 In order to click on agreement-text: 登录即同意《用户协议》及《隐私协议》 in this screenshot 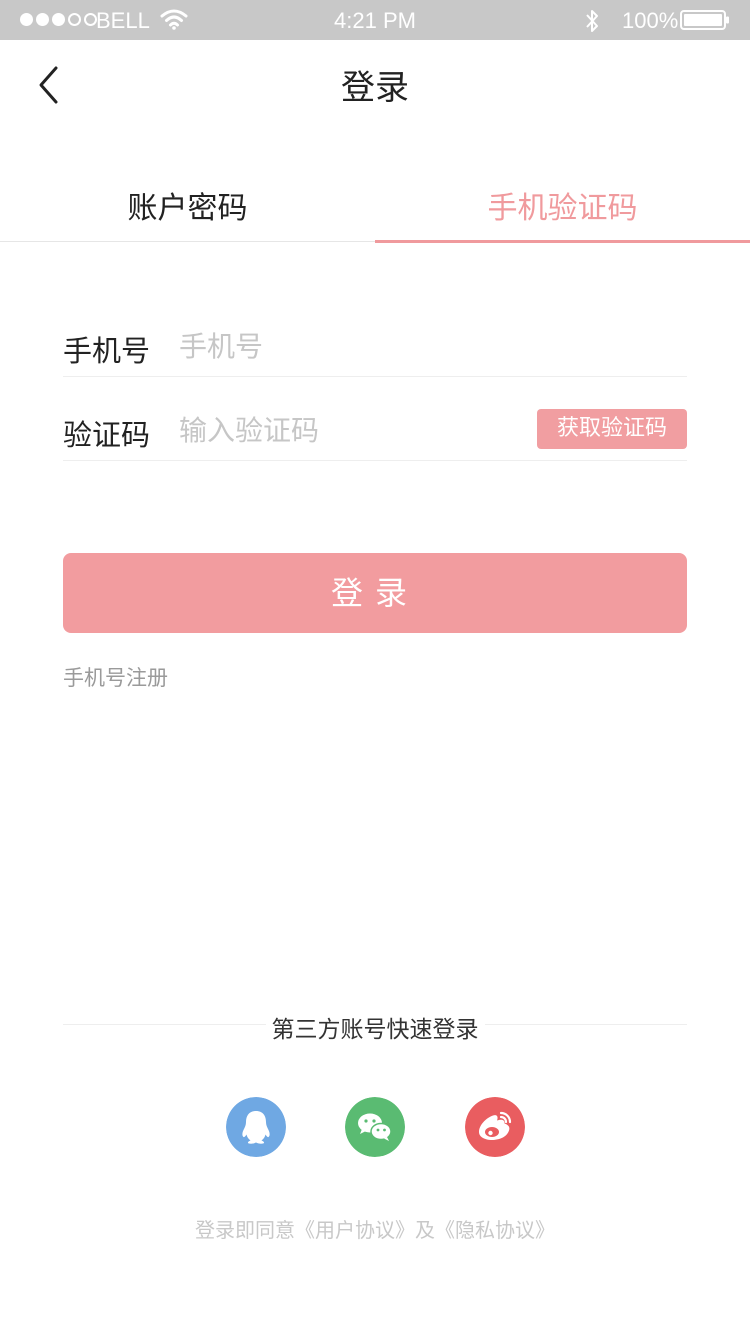, I will do `click(375, 1228)`.